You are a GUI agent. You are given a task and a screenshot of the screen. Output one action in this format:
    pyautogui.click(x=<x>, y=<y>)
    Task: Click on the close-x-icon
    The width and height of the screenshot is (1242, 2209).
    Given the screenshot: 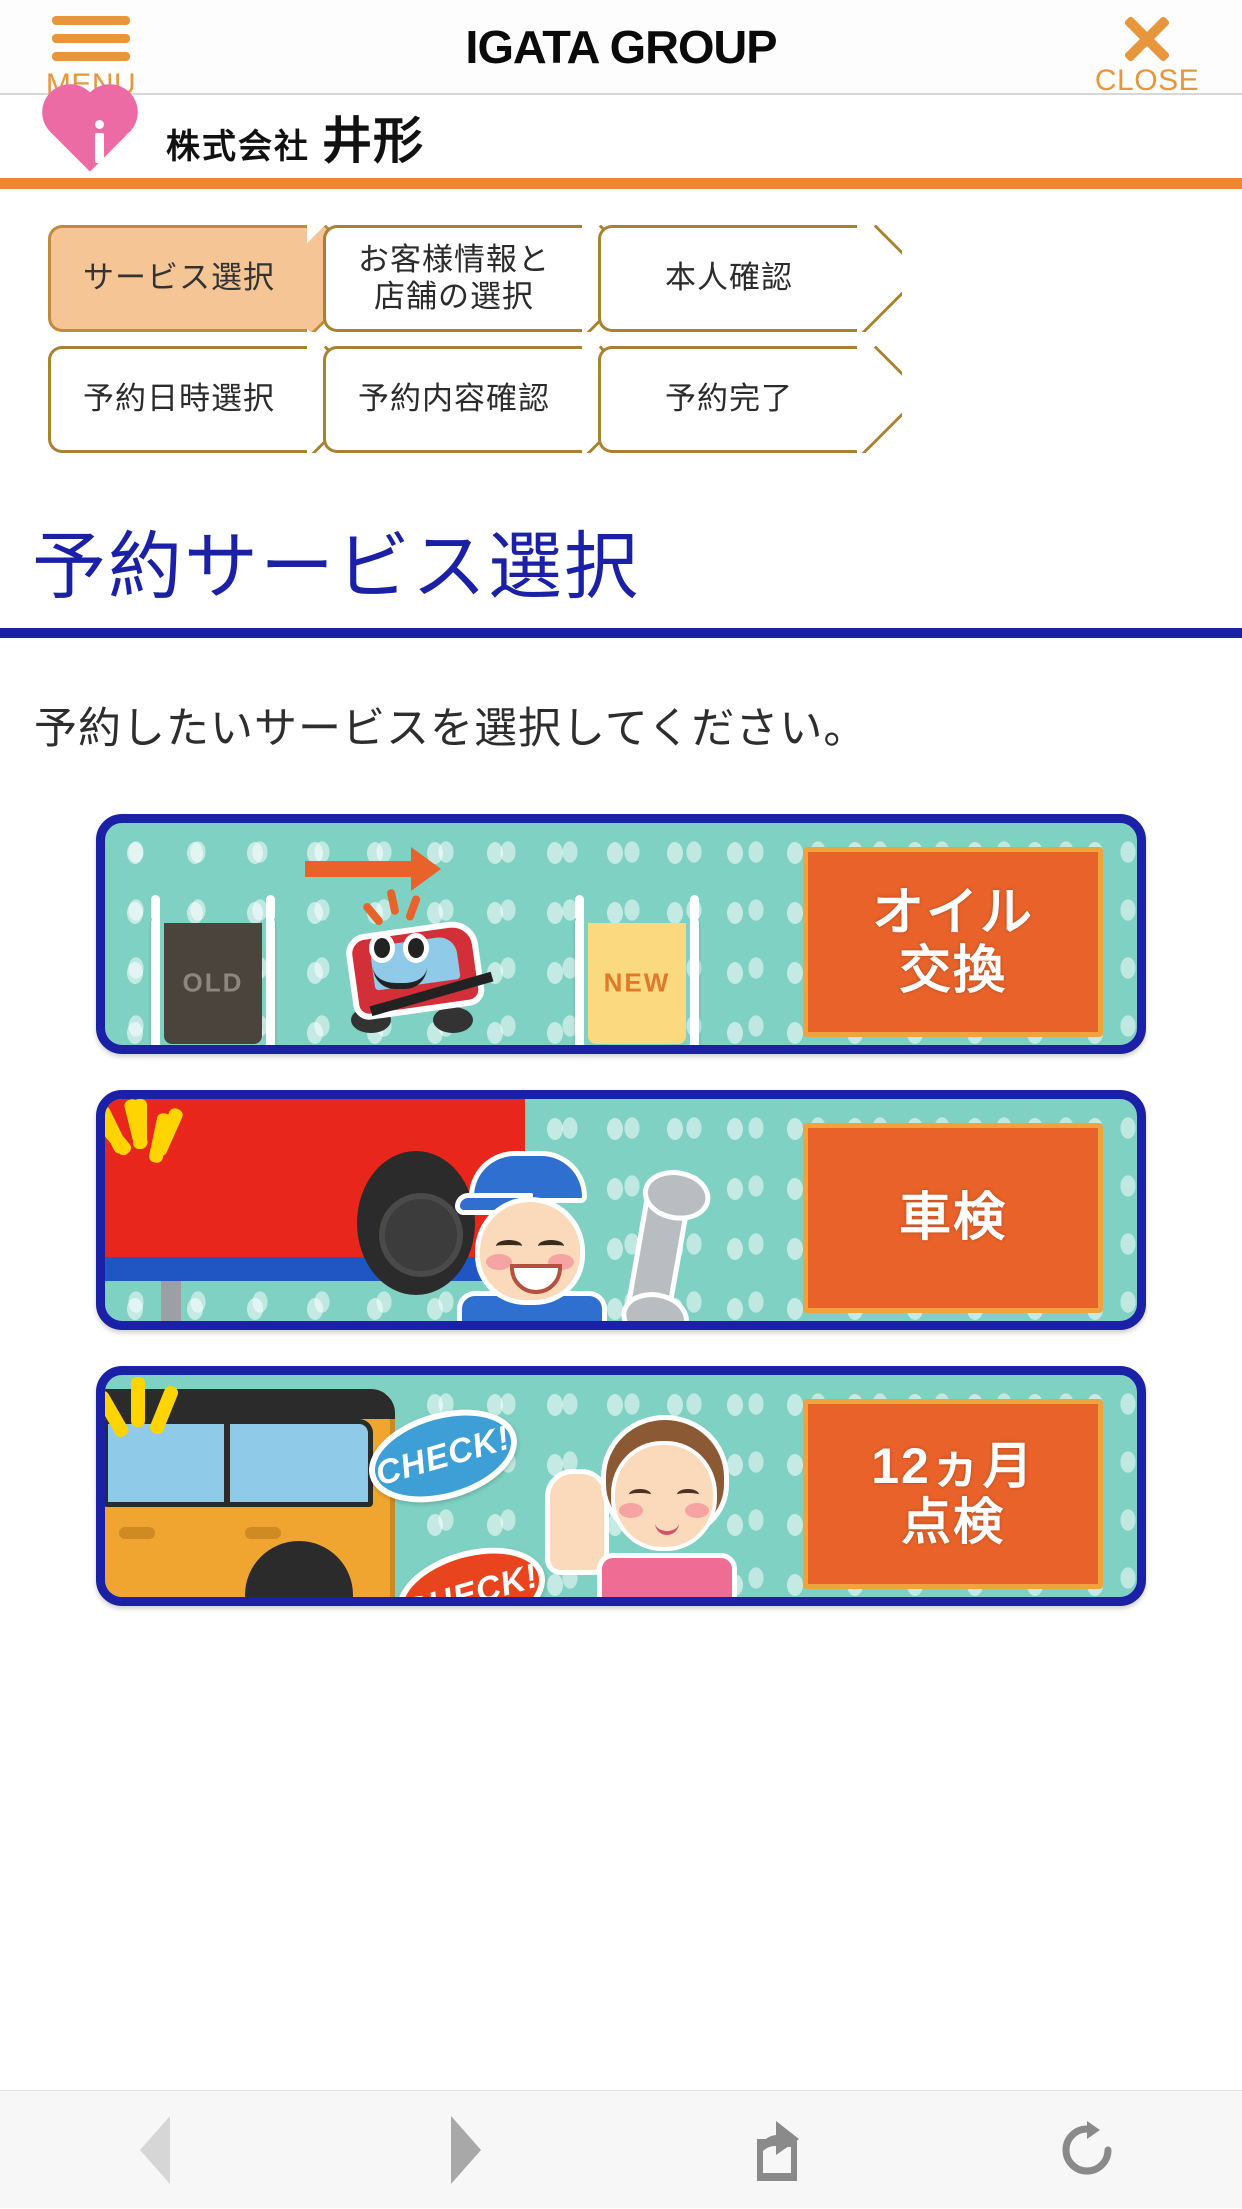 What is the action you would take?
    pyautogui.click(x=1147, y=39)
    